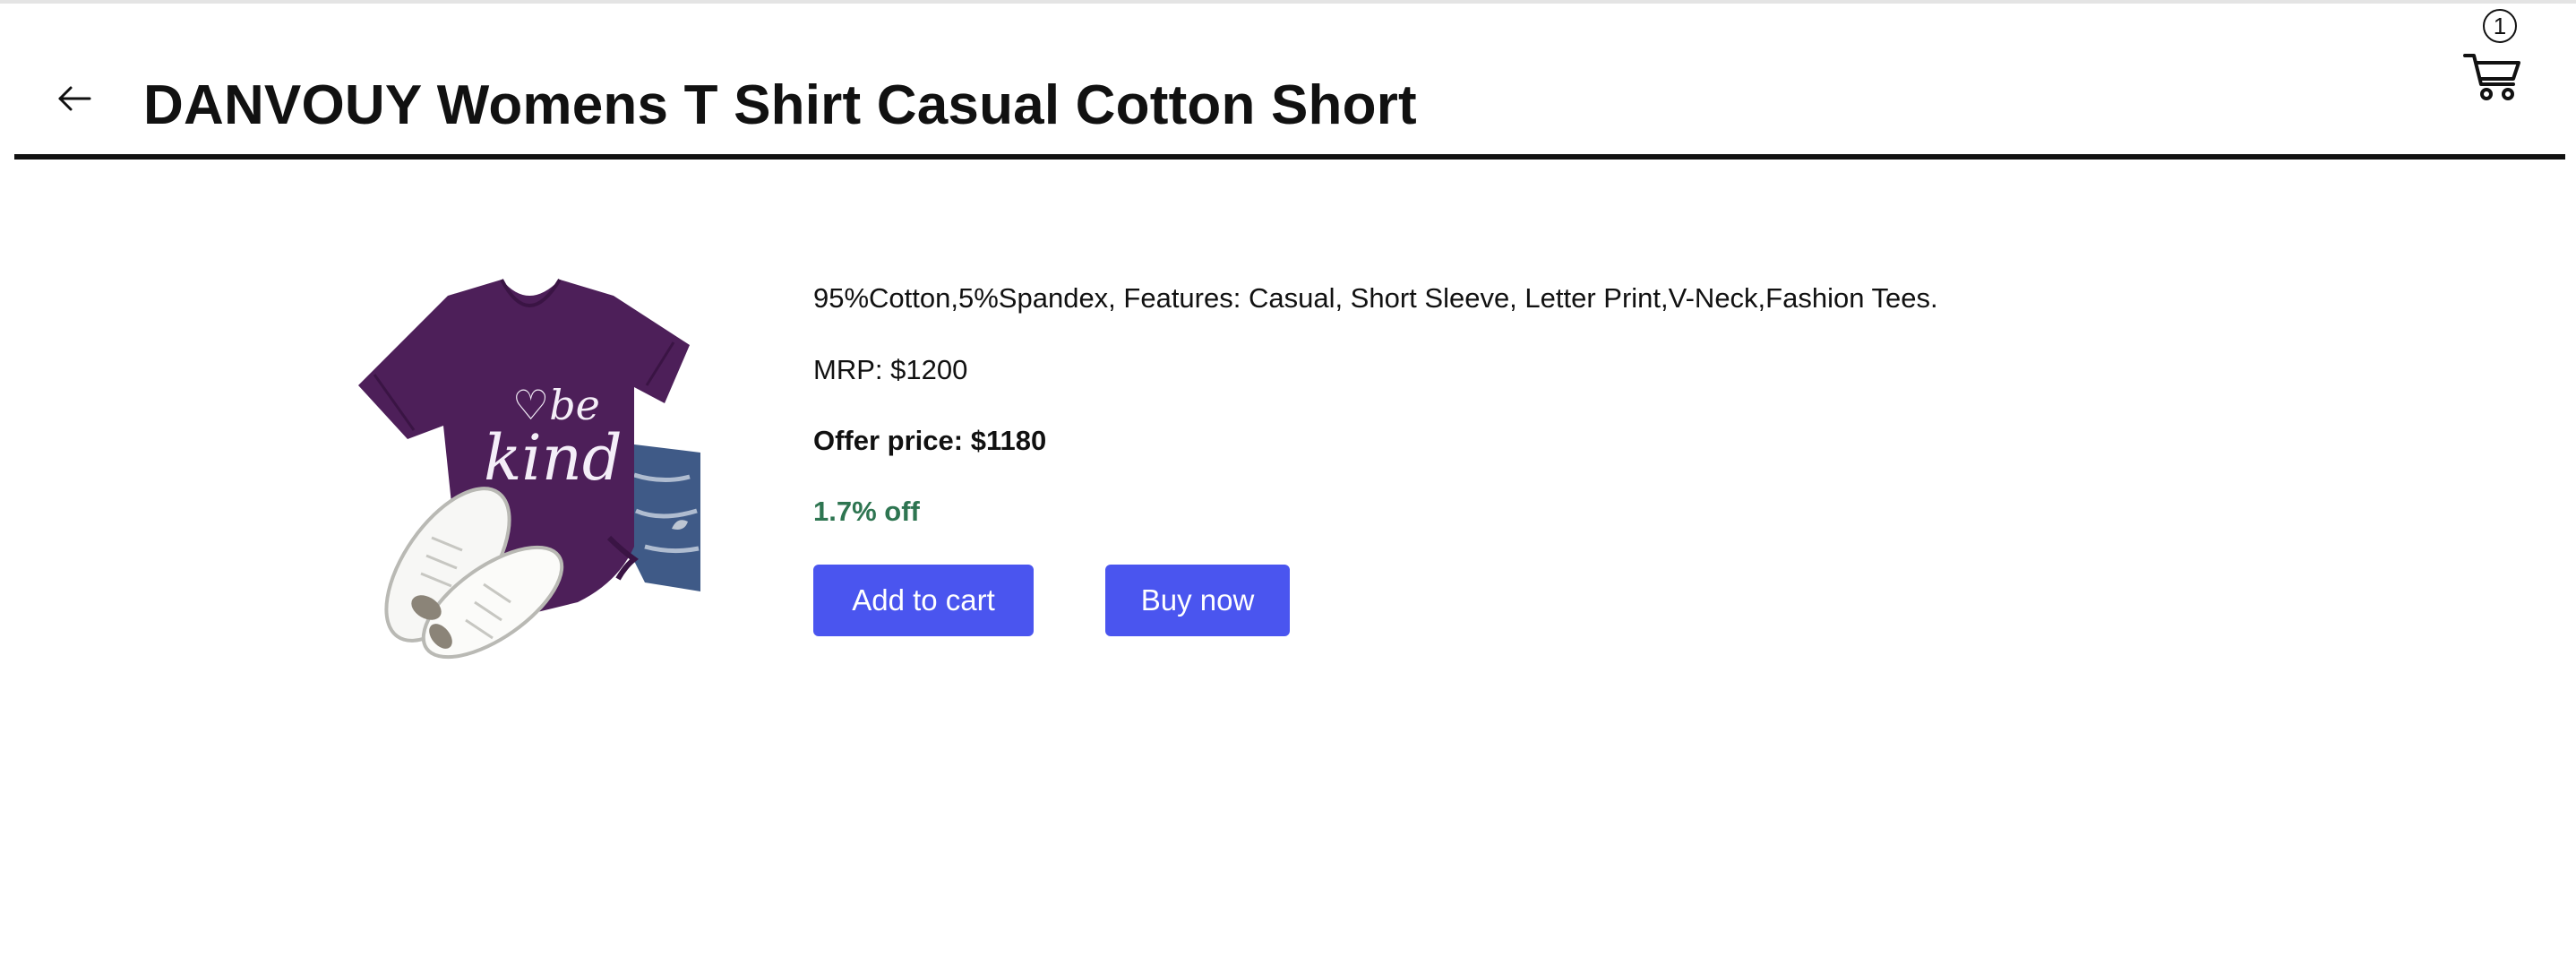  I want to click on buy-now-button: Buy now, so click(1197, 600).